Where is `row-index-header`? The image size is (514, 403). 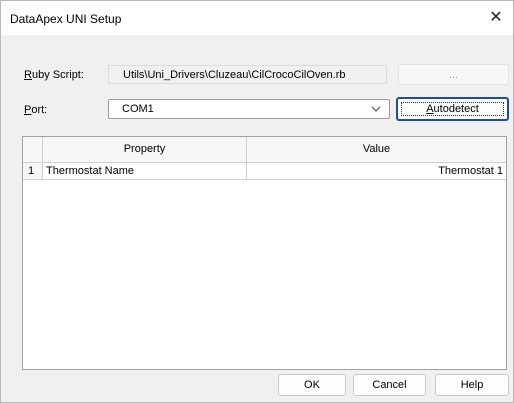
row-index-header is located at coordinates (33, 150).